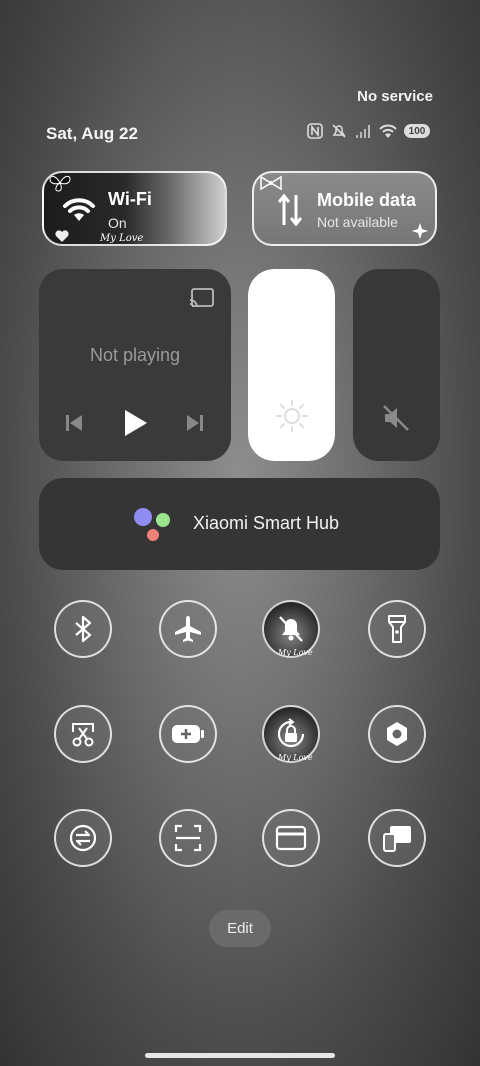 The height and width of the screenshot is (1066, 480). I want to click on wifi-tile: Wi-Fi On My Love, so click(134, 208).